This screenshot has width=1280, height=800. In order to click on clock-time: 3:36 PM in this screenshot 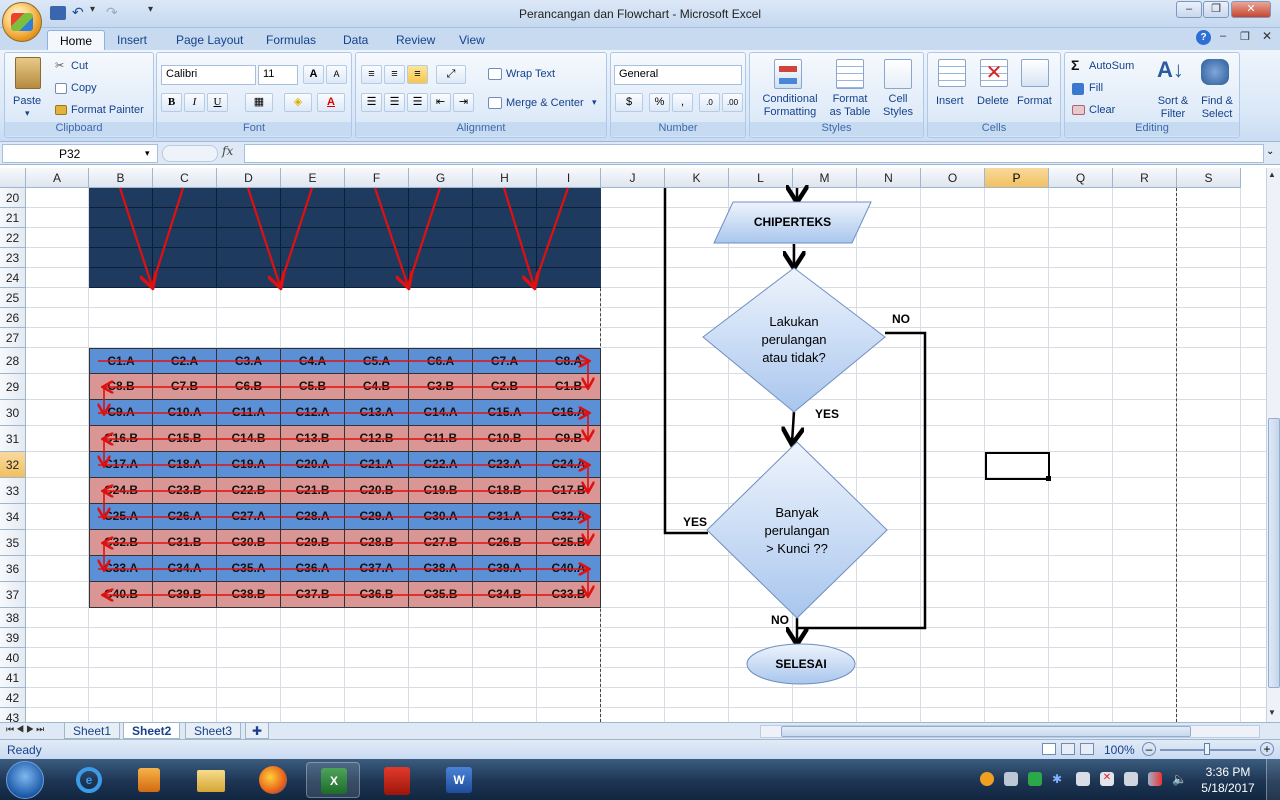, I will do `click(1228, 772)`.